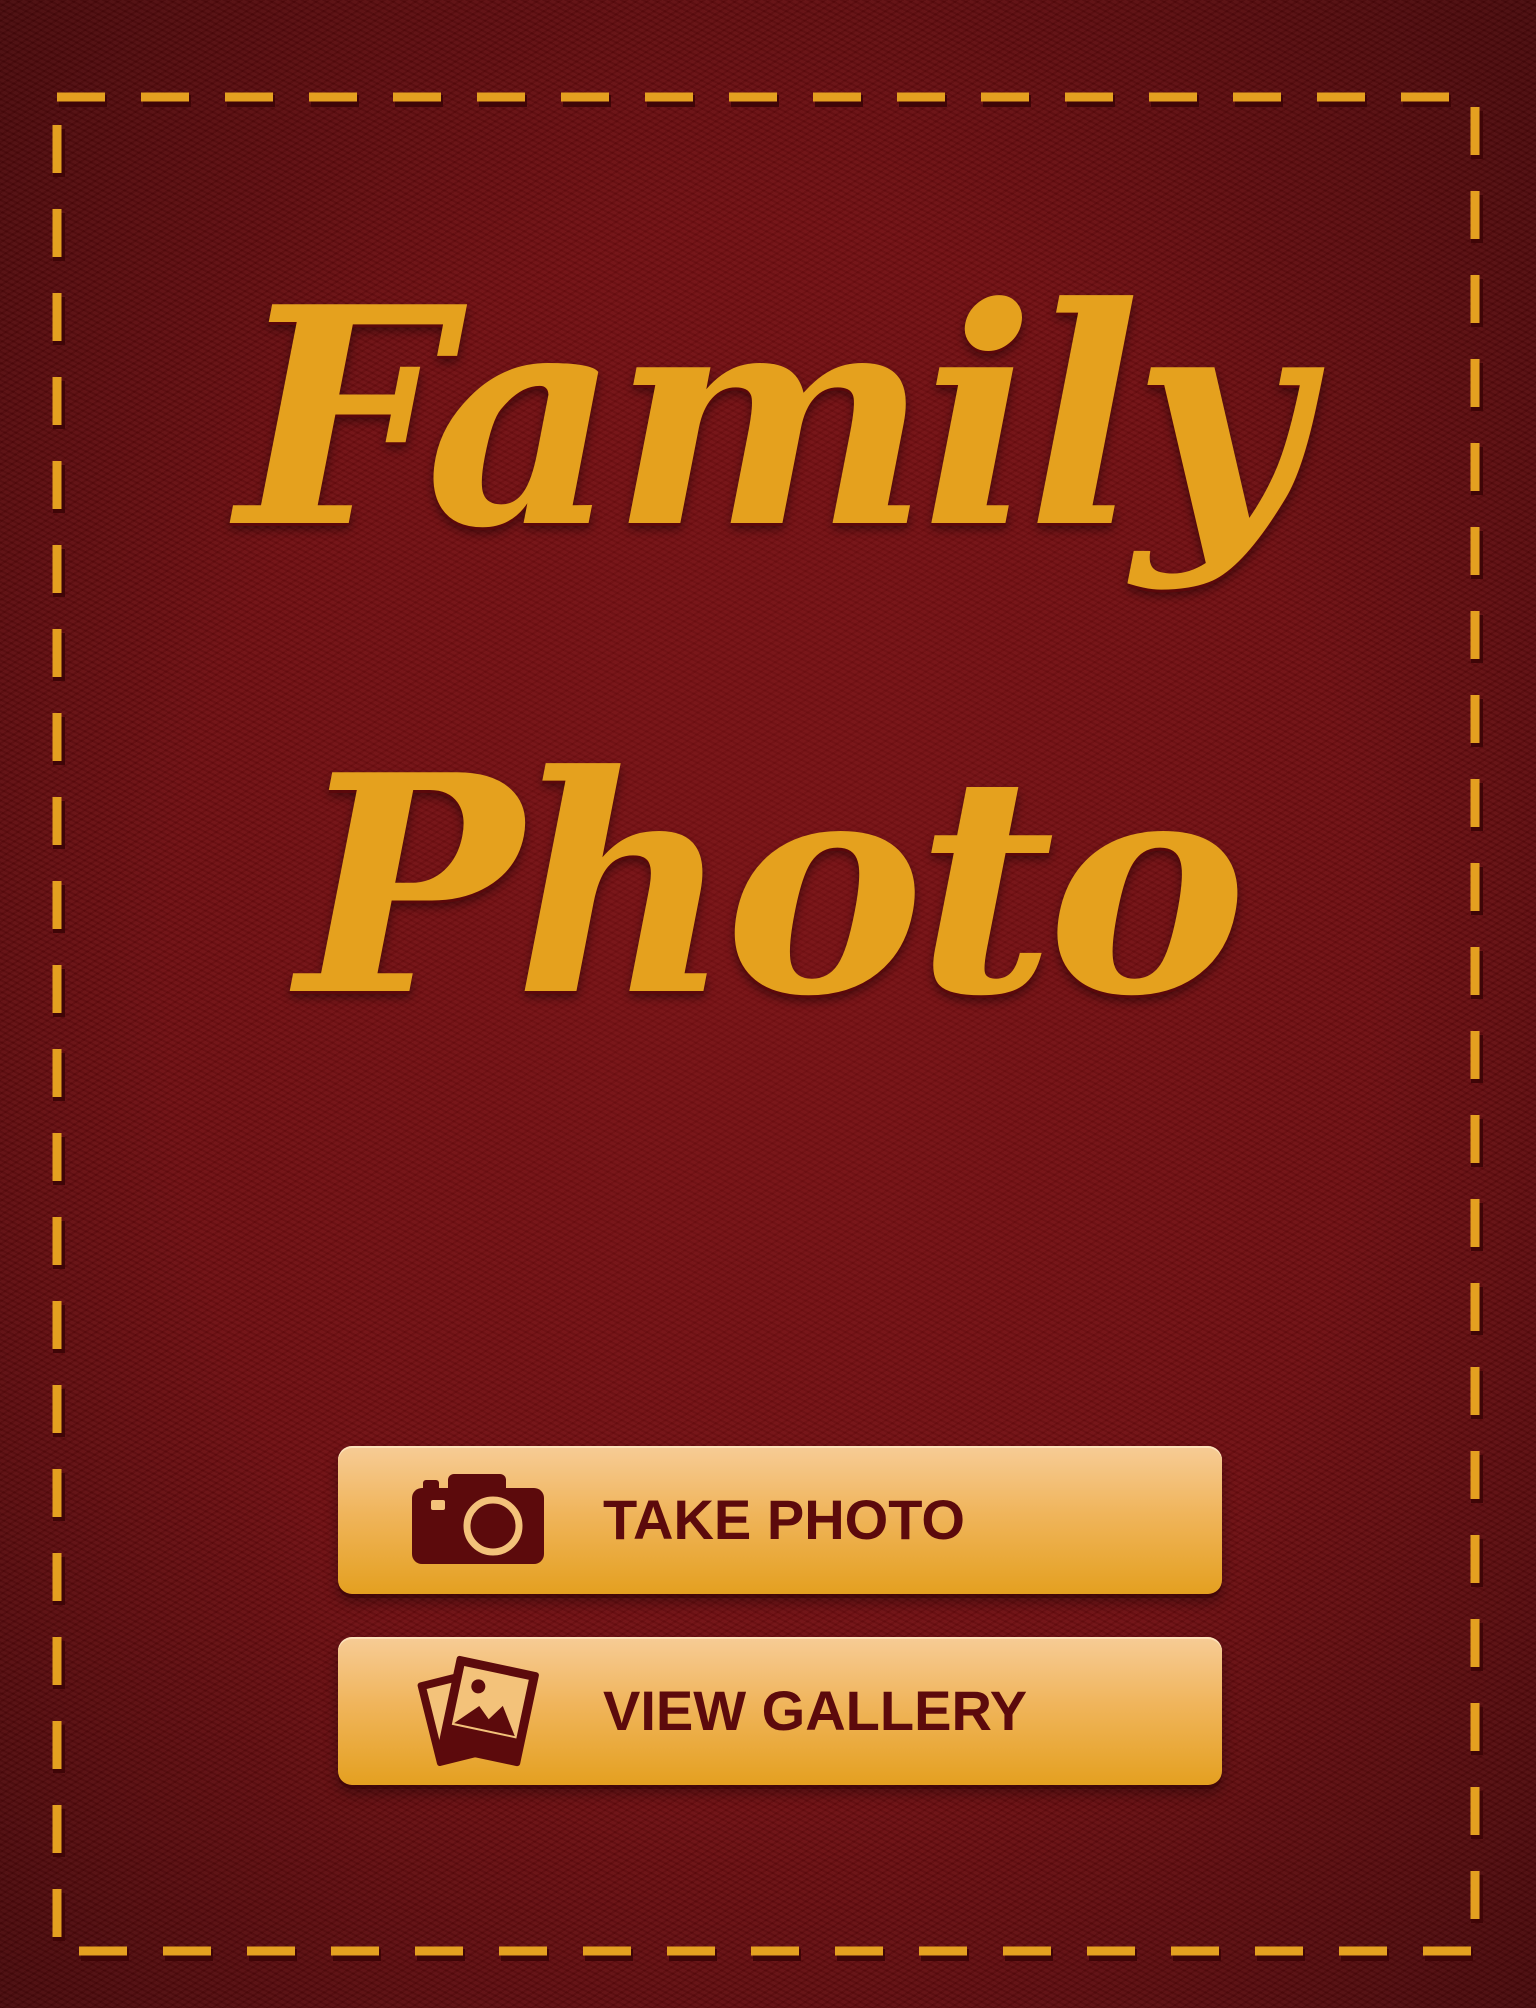  What do you see at coordinates (478, 1711) in the screenshot?
I see `photos-icon` at bounding box center [478, 1711].